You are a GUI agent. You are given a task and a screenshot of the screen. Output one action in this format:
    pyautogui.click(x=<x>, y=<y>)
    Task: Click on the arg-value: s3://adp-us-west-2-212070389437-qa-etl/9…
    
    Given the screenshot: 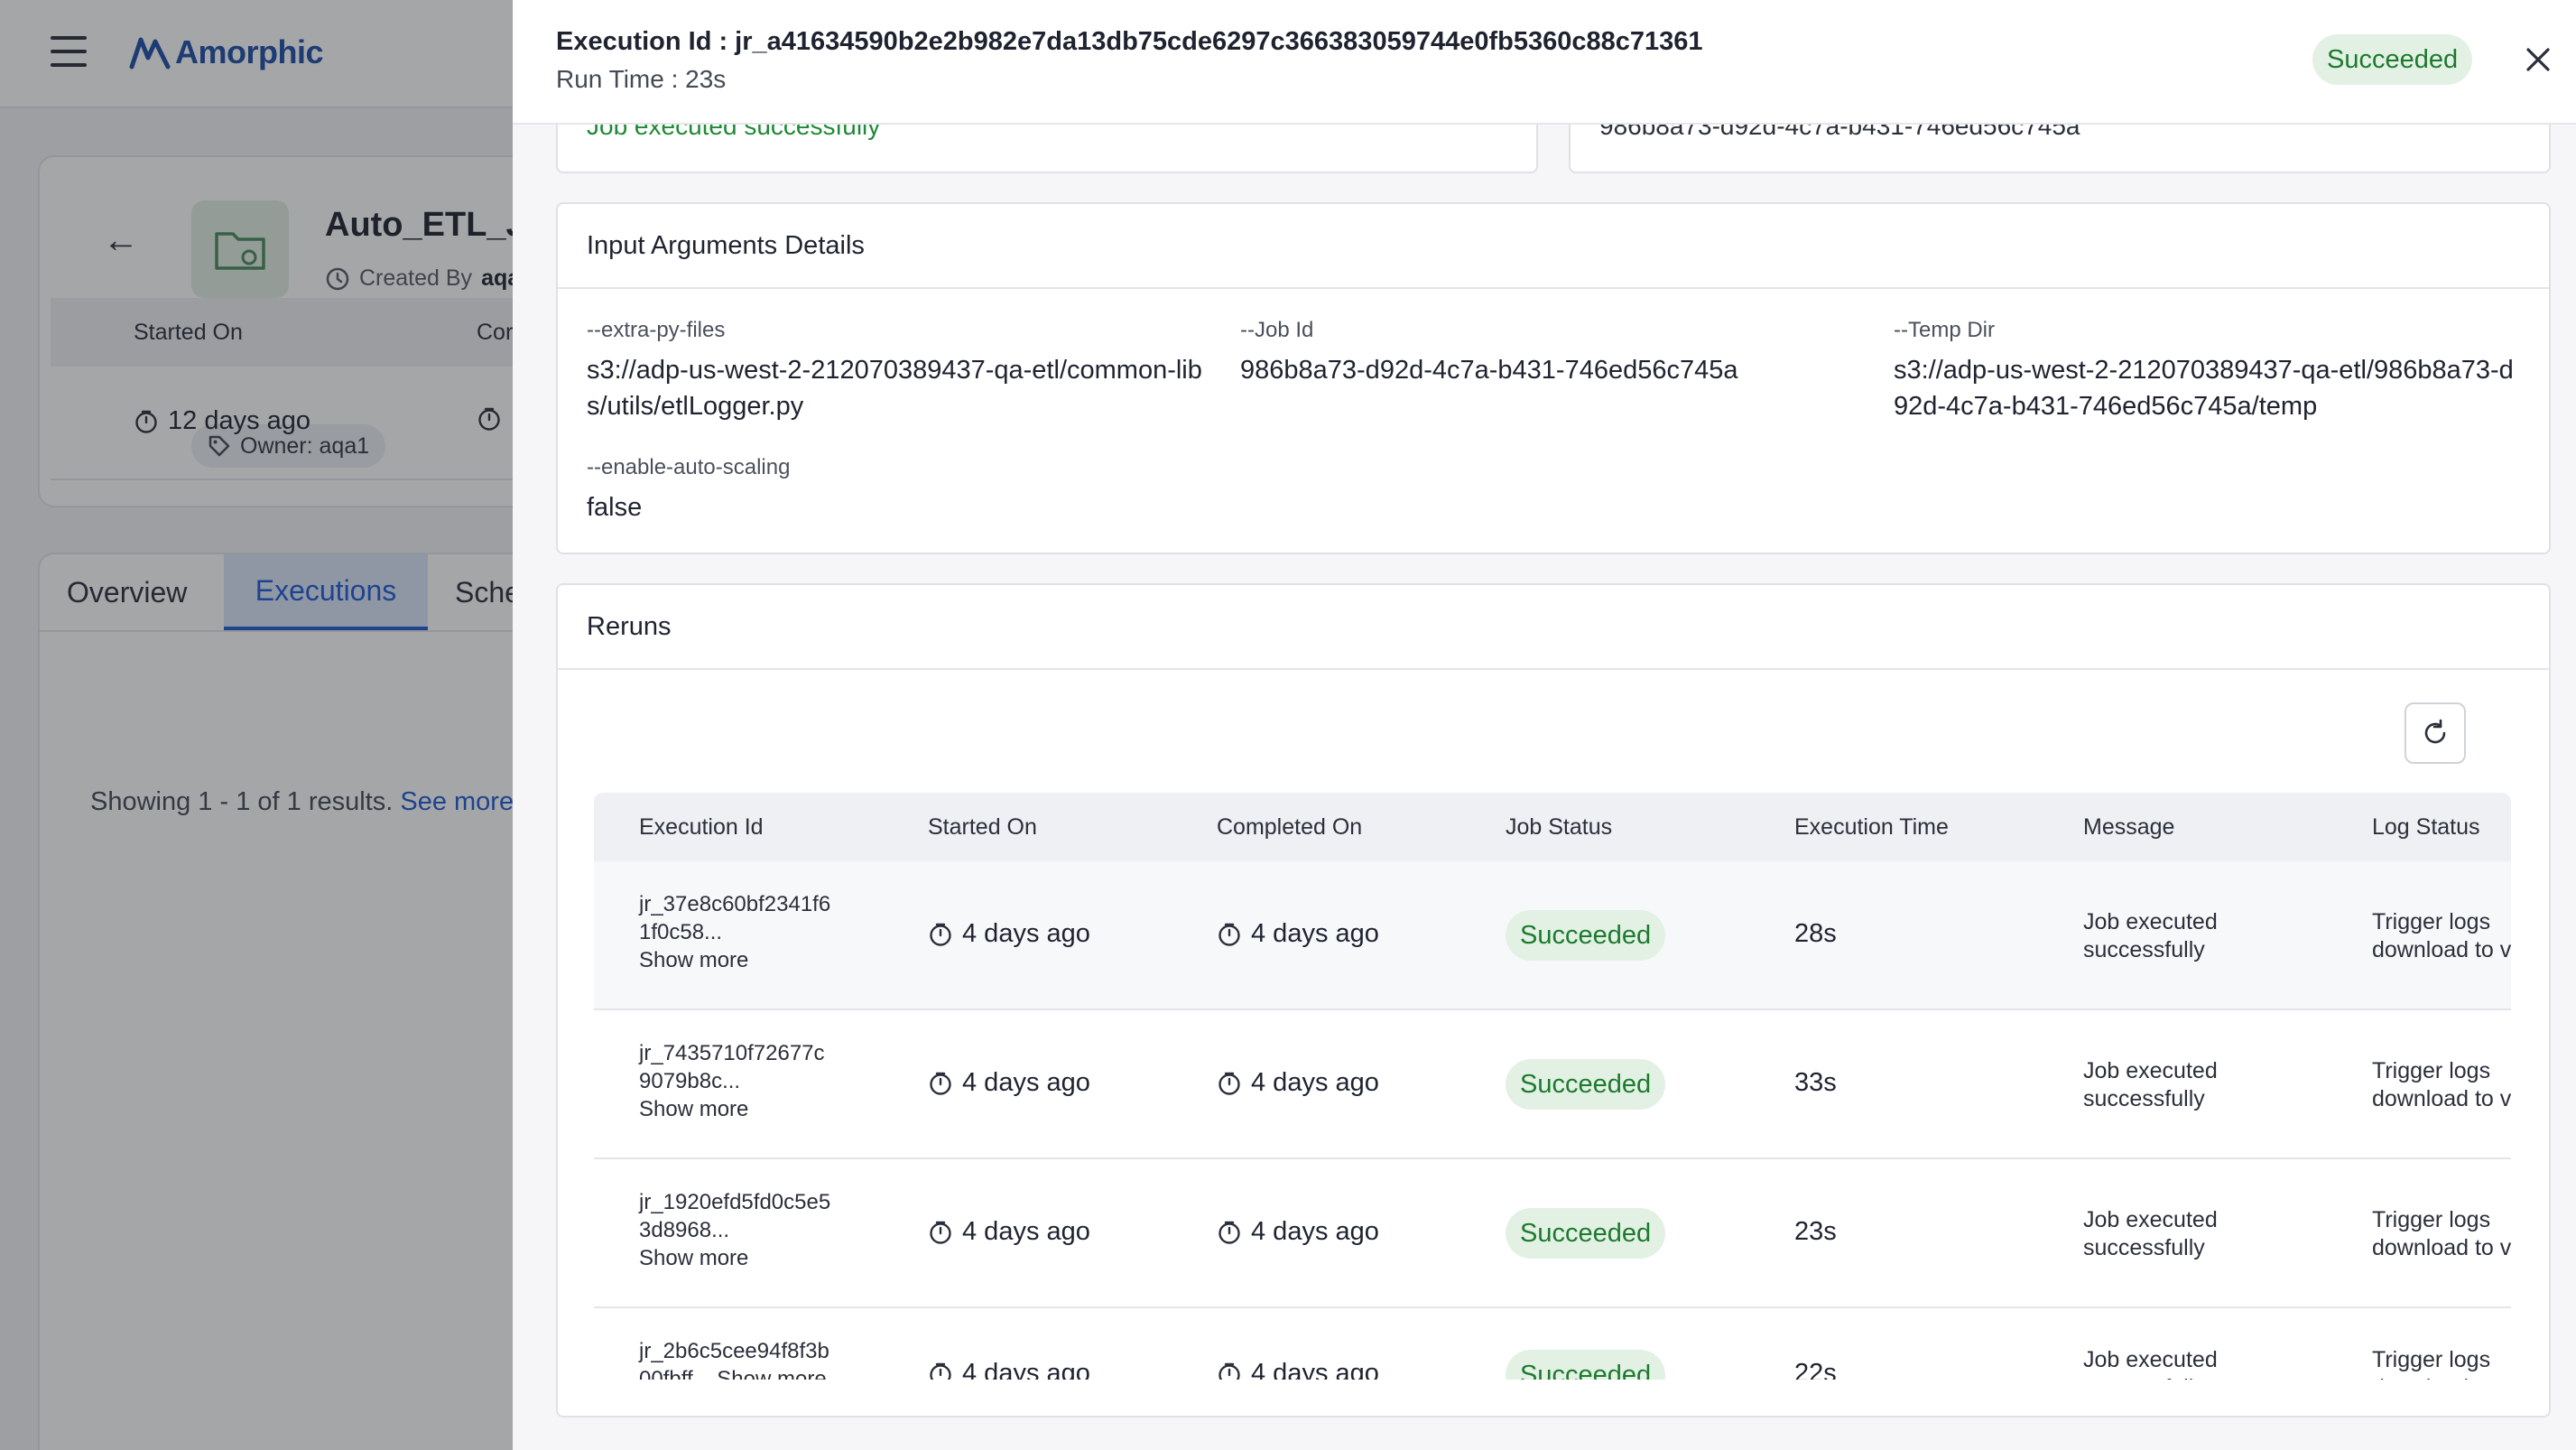 What is the action you would take?
    pyautogui.click(x=2204, y=388)
    